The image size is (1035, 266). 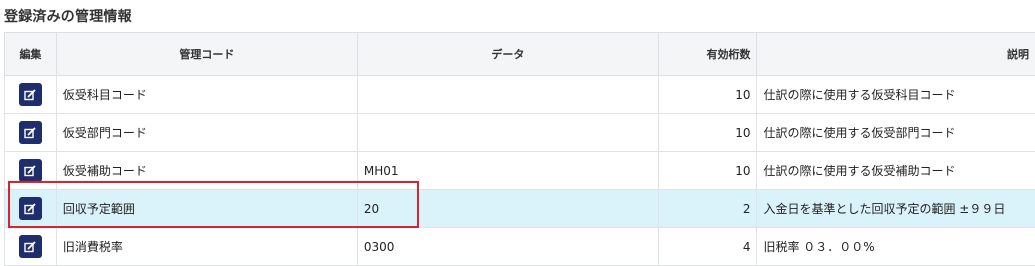 I want to click on cell-description: 旧税率 ０３．００%, so click(x=896, y=247).